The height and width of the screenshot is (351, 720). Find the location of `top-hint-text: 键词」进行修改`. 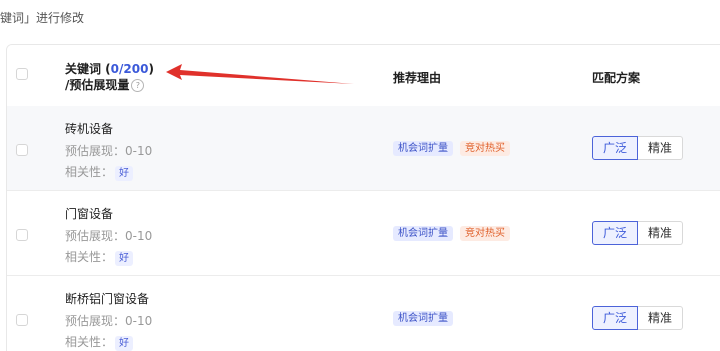

top-hint-text: 键词」进行修改 is located at coordinates (42, 18).